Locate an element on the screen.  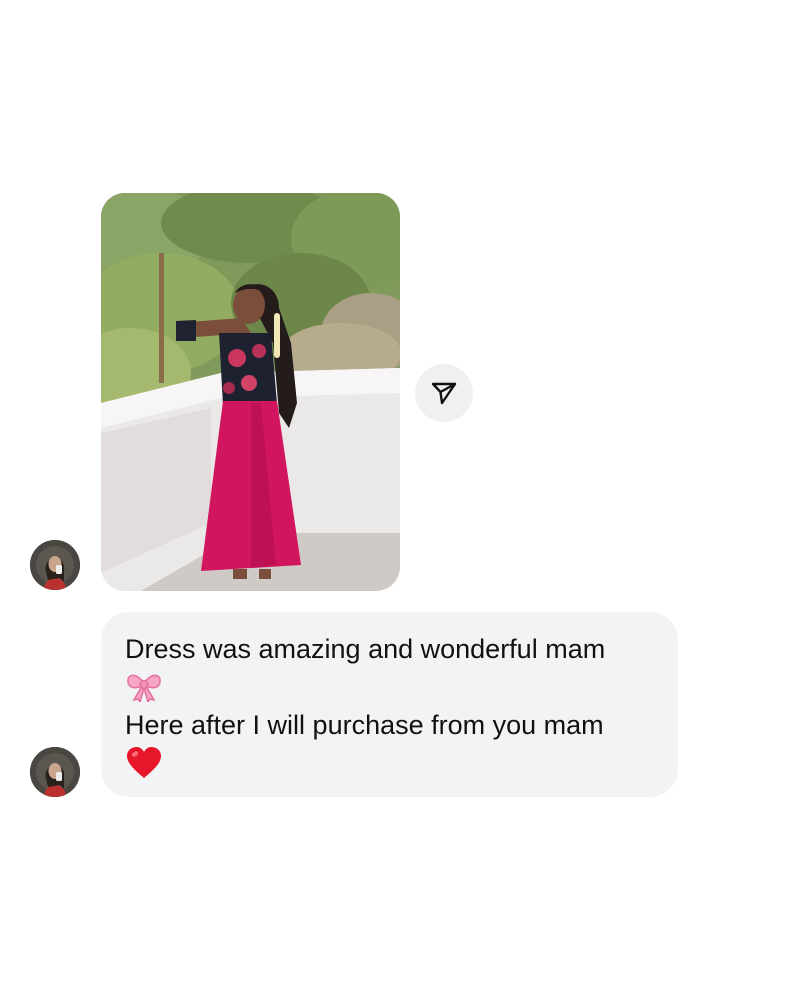
message-text-line-2: Here after I will purchase from you mam is located at coordinates (364, 725).